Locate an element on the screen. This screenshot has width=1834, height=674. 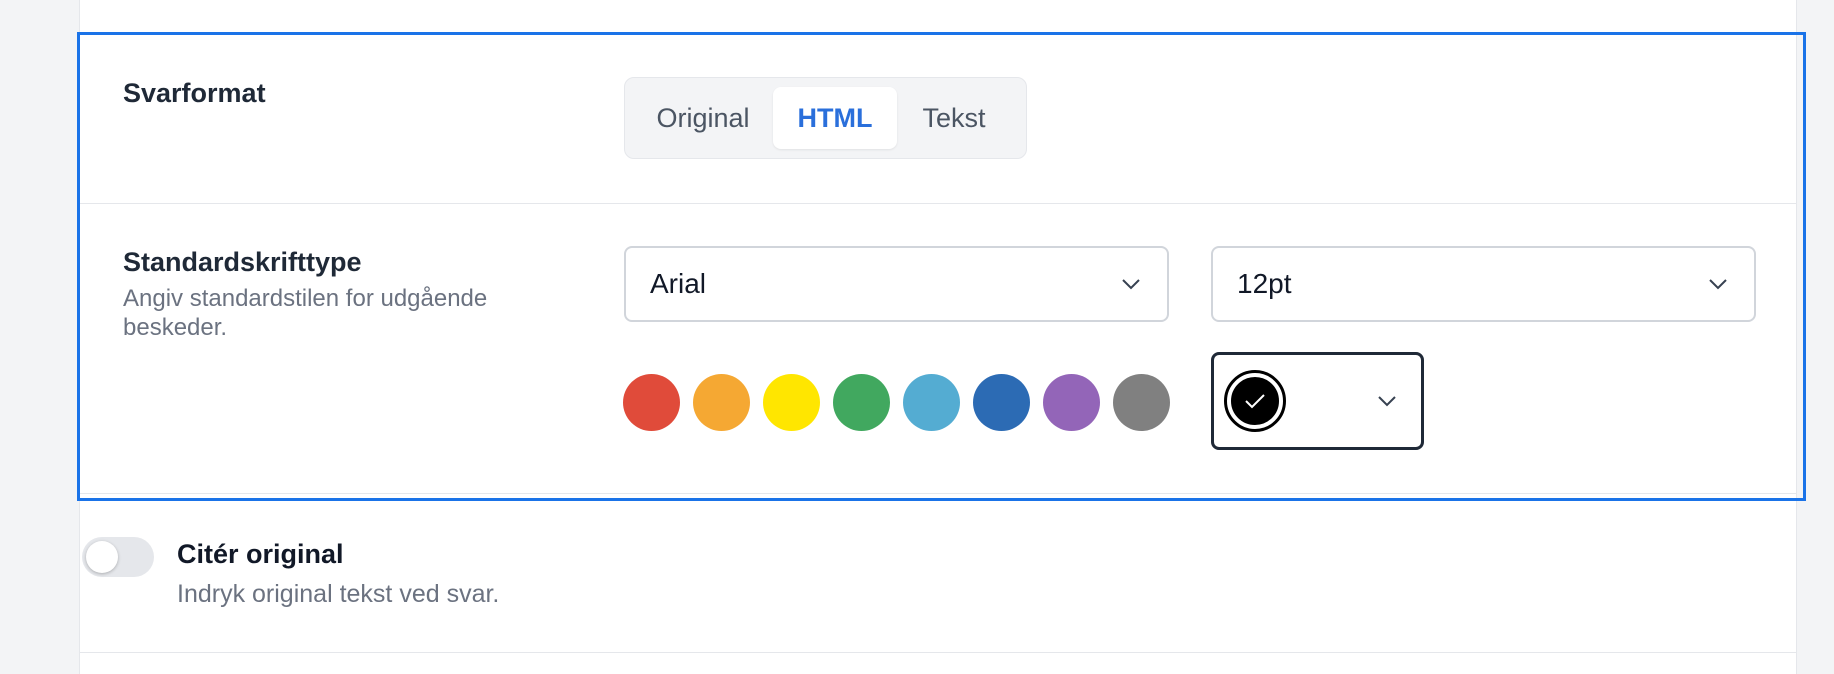
checkmark-icon is located at coordinates (1255, 401).